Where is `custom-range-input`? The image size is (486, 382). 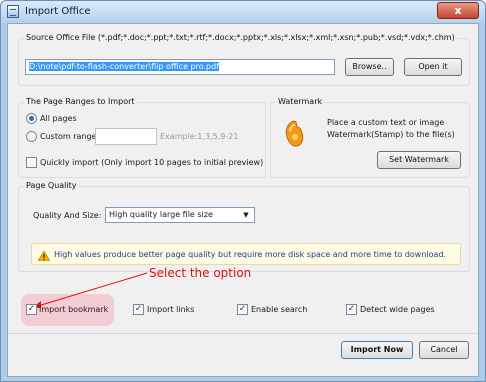 custom-range-input is located at coordinates (126, 136).